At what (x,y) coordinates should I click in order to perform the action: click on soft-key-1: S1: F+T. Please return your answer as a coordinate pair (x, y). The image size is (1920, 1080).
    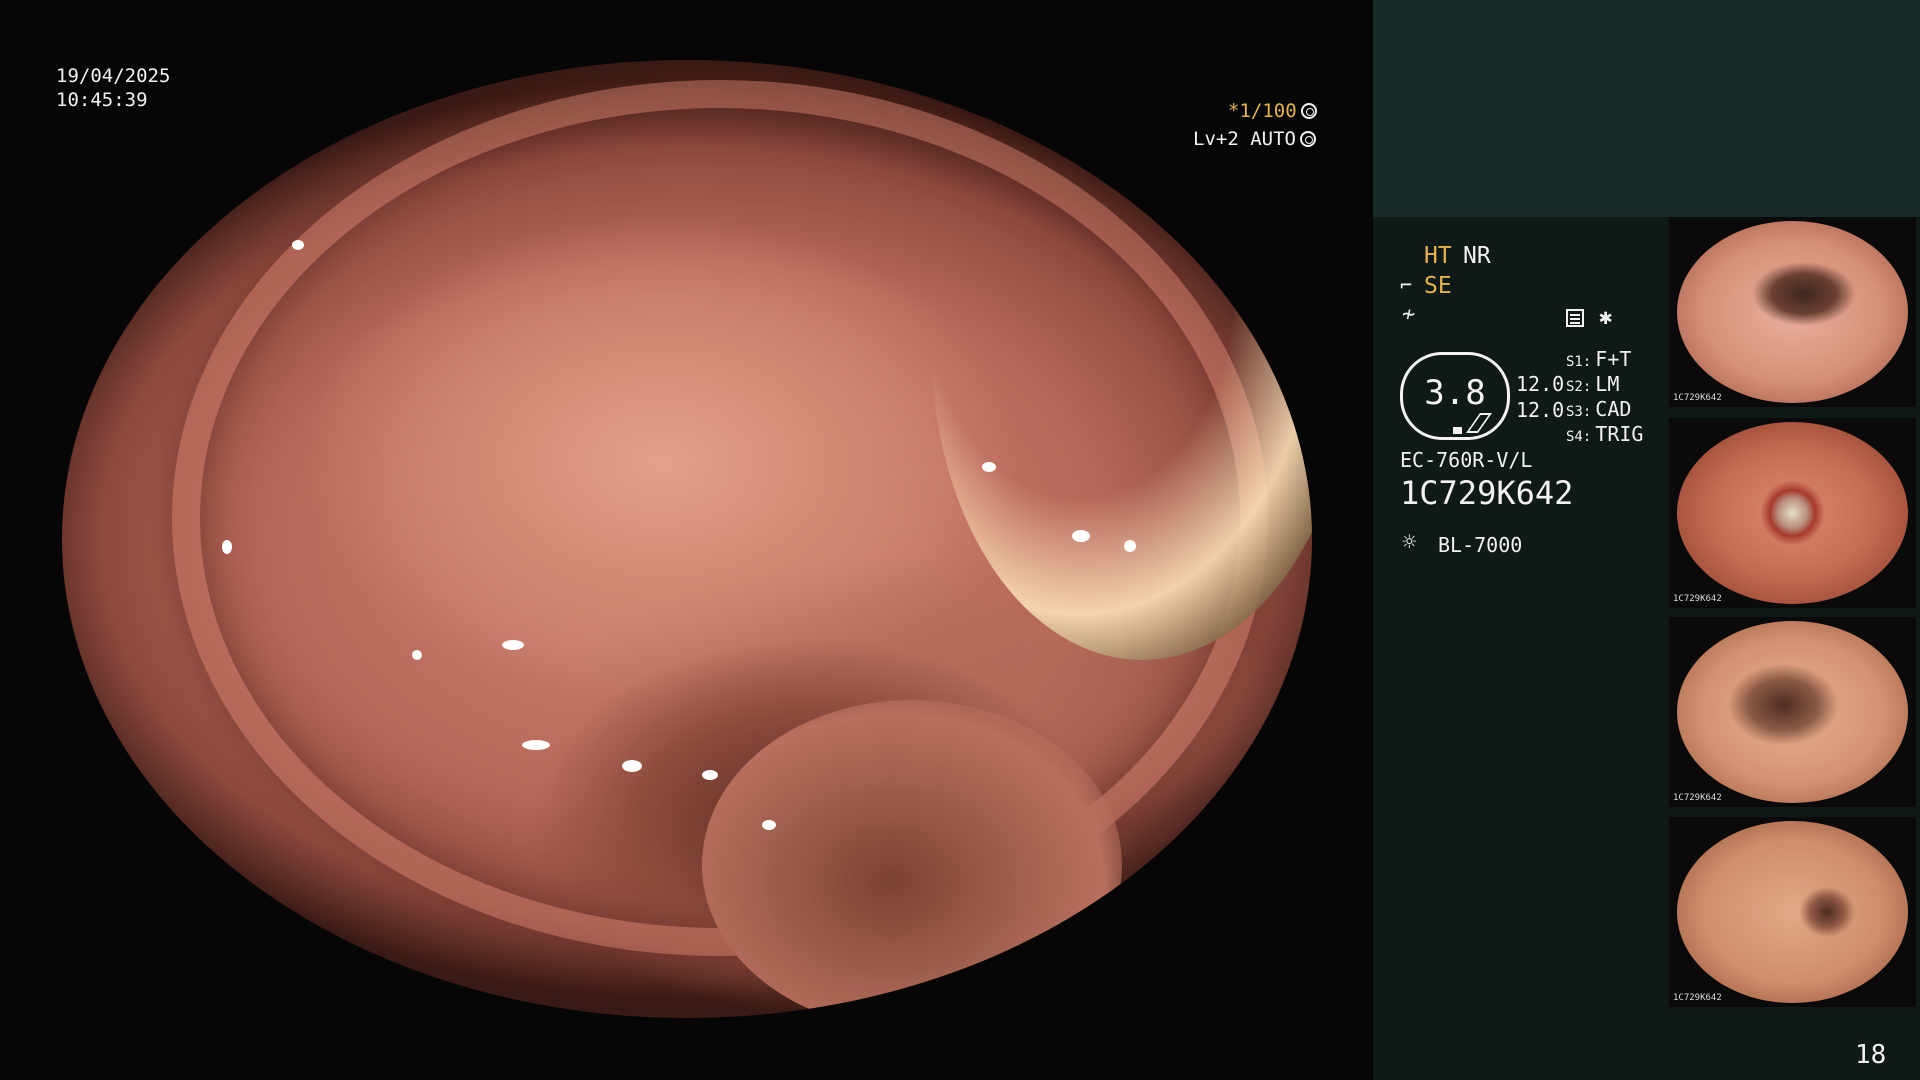
    Looking at the image, I should click on (1599, 359).